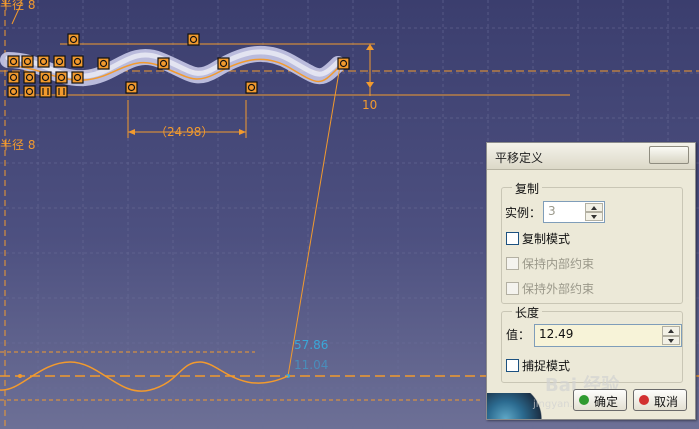  Describe the element at coordinates (314, 221) in the screenshot. I see `translation-vector-line` at that location.